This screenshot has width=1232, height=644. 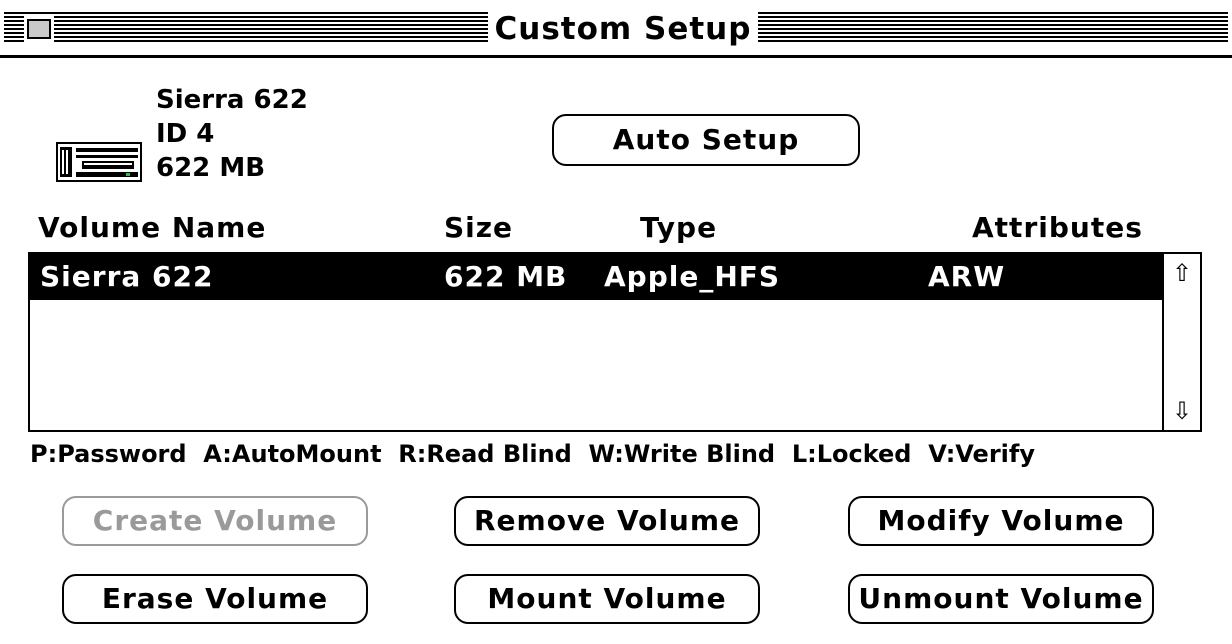 I want to click on list-scrollbar: ⇧ ⇩, so click(x=1181, y=342).